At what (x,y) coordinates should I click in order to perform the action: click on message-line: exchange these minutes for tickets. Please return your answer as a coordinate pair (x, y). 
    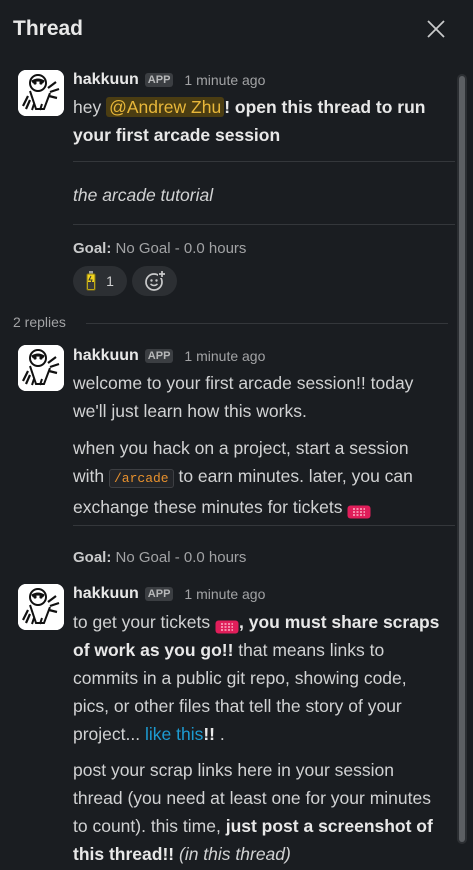
    Looking at the image, I should click on (265, 507).